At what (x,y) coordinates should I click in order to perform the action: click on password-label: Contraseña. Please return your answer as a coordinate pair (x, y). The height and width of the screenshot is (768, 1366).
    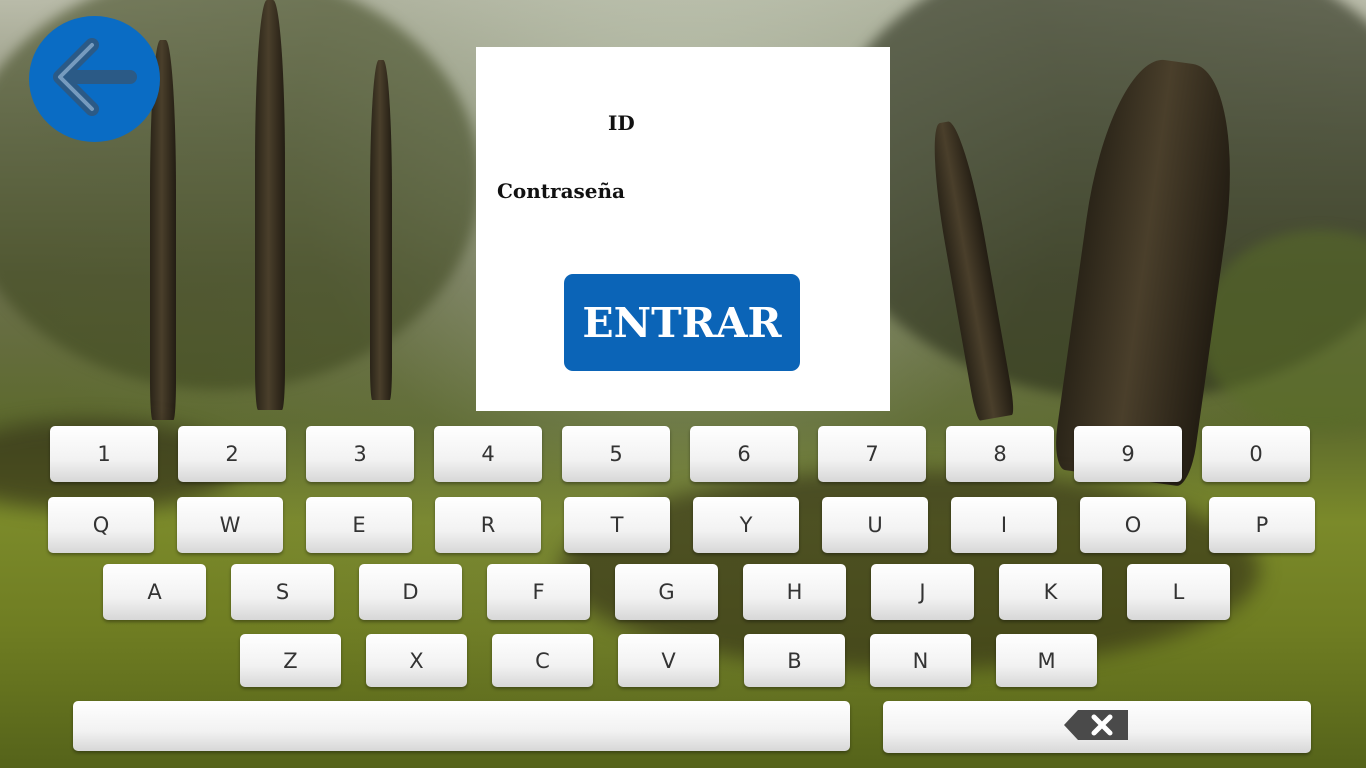
    Looking at the image, I should click on (561, 191).